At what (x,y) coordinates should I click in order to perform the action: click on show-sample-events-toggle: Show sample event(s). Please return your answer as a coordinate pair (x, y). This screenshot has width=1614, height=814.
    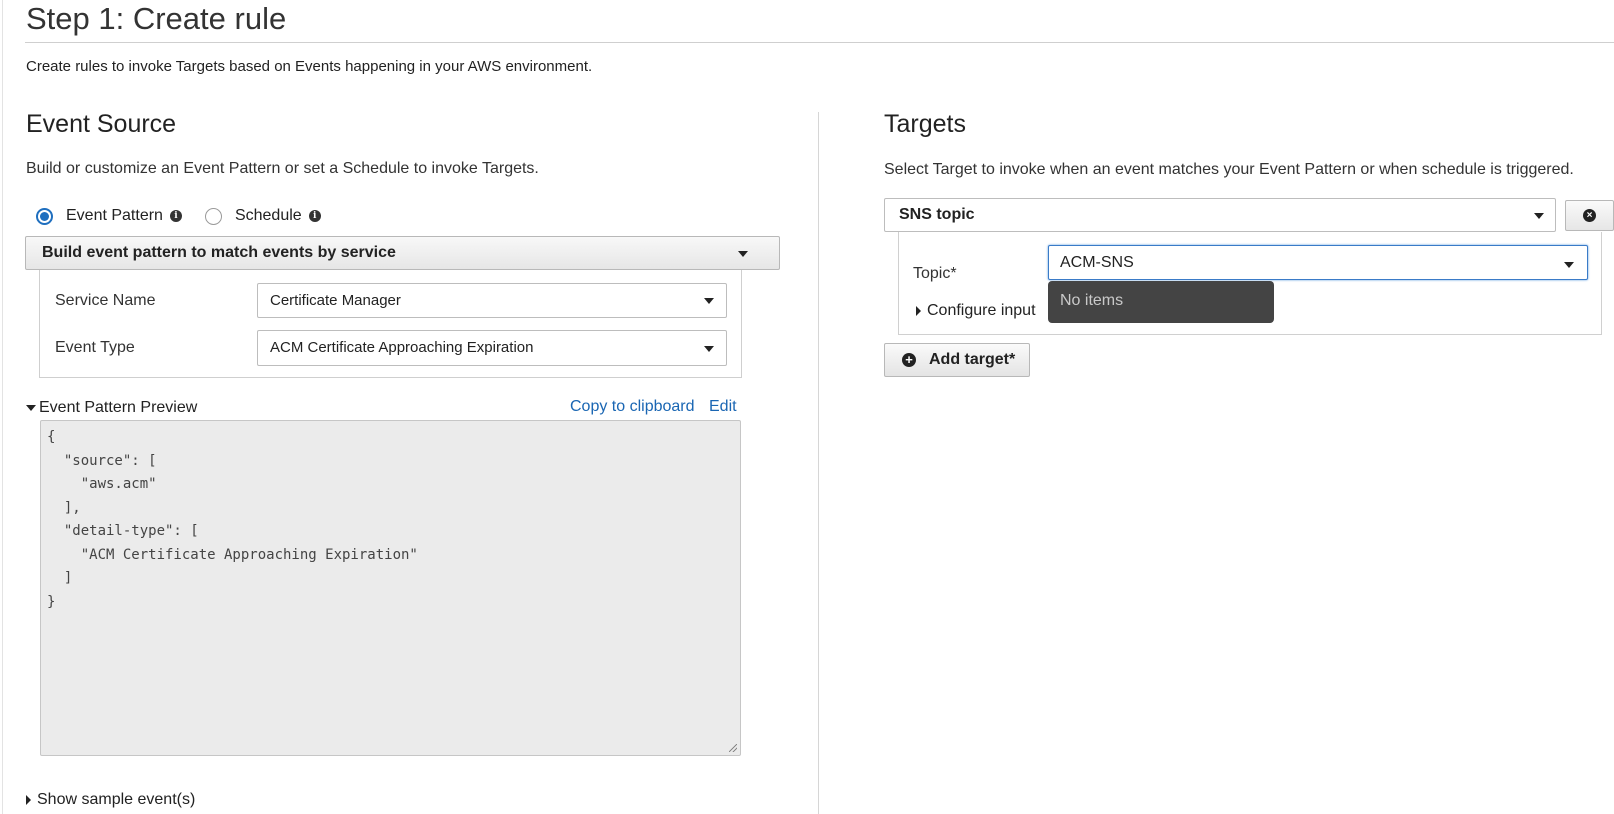
    Looking at the image, I should click on (110, 800).